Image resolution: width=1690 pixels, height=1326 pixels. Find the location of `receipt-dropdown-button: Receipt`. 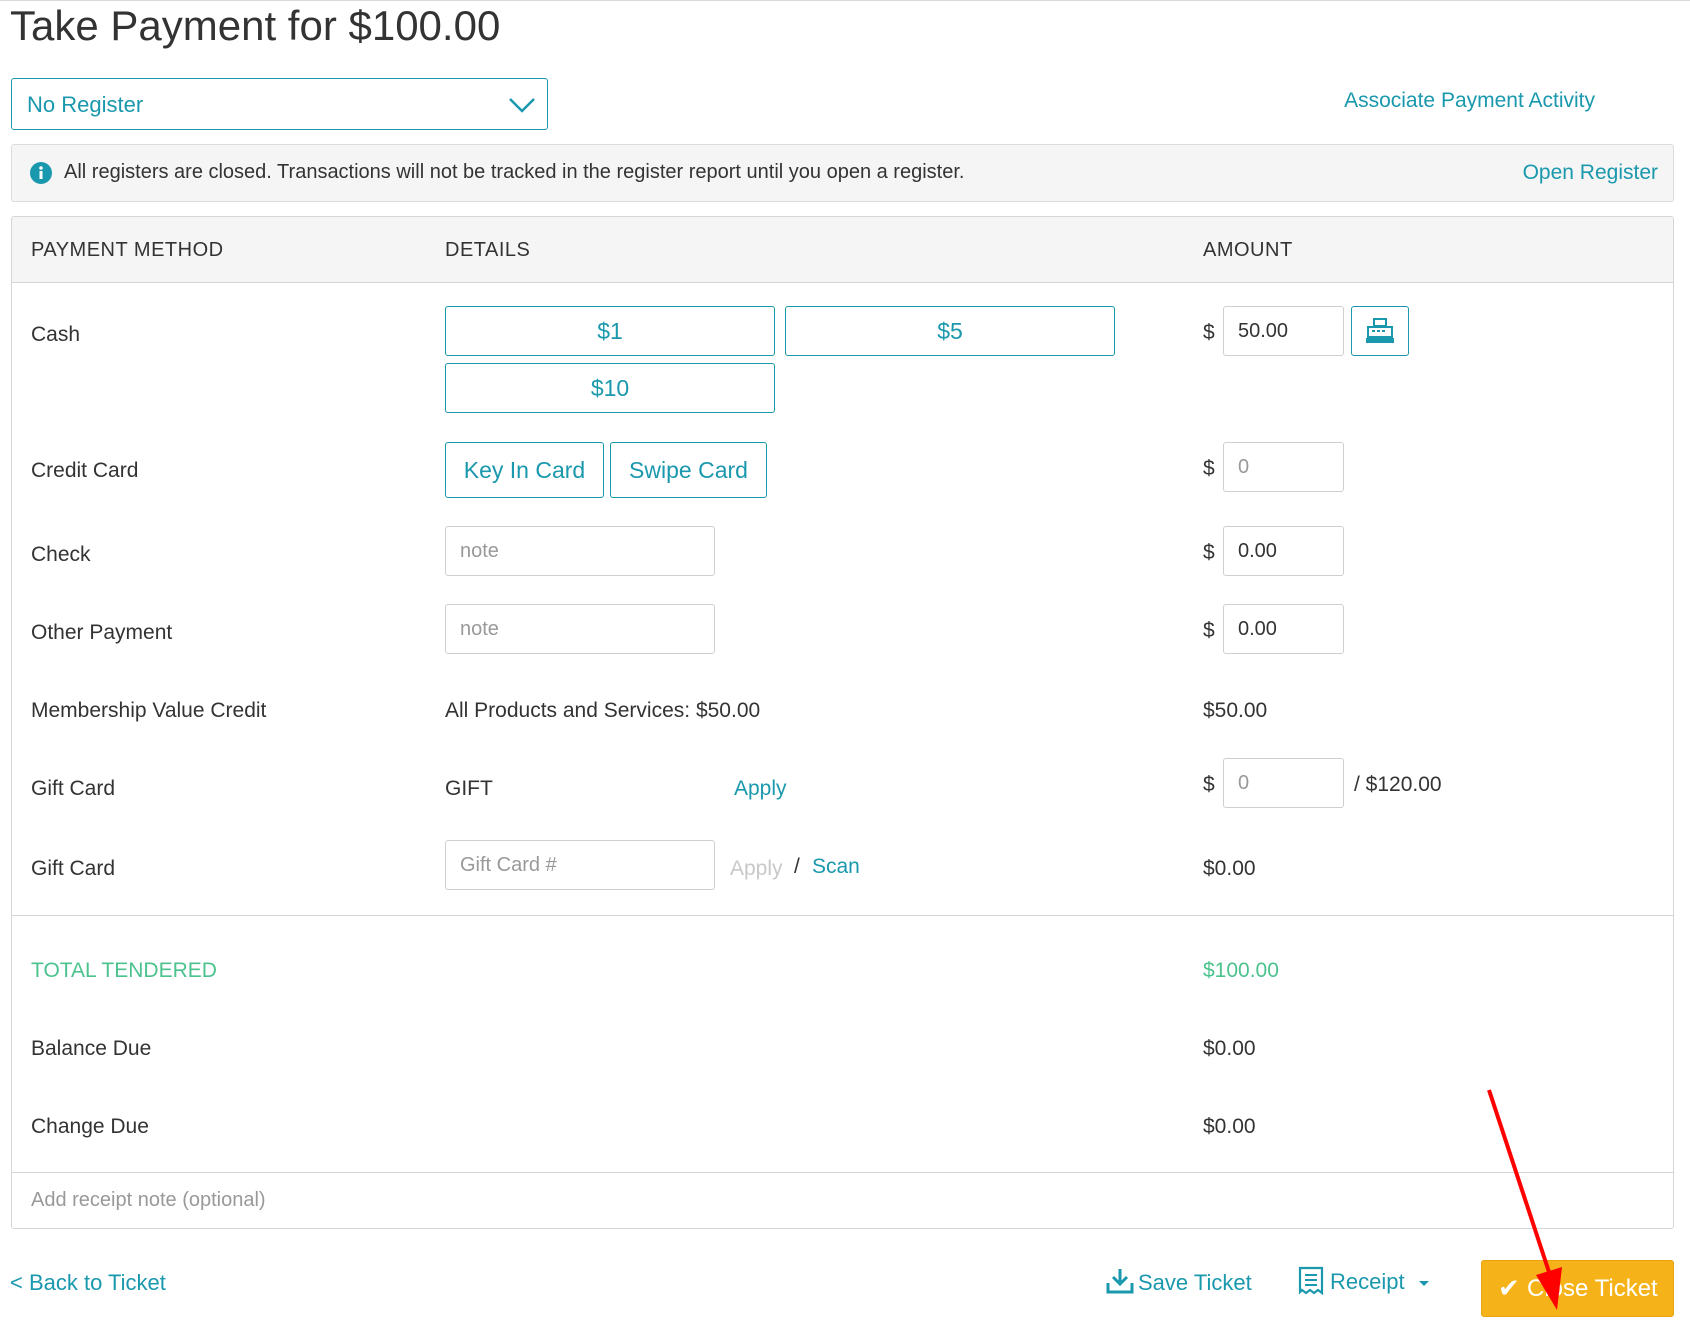

receipt-dropdown-button: Receipt is located at coordinates (1364, 1281).